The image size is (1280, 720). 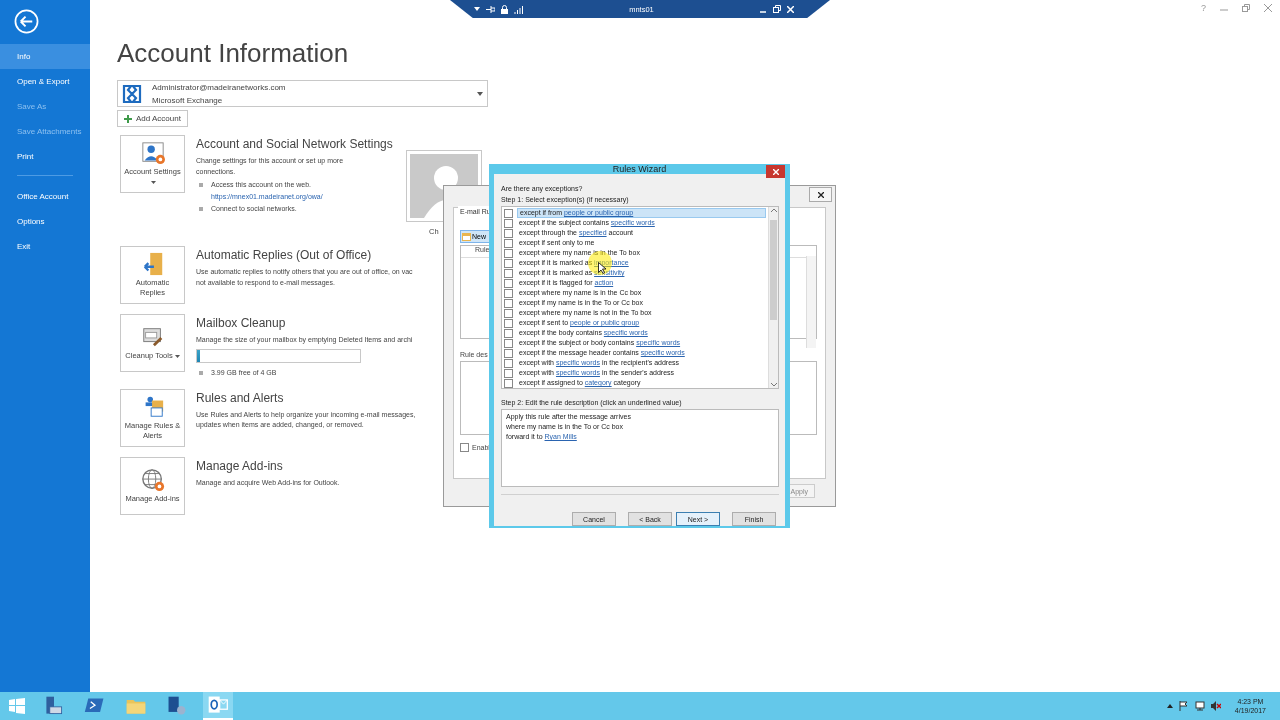 I want to click on exchange-icon, so click(x=132, y=93).